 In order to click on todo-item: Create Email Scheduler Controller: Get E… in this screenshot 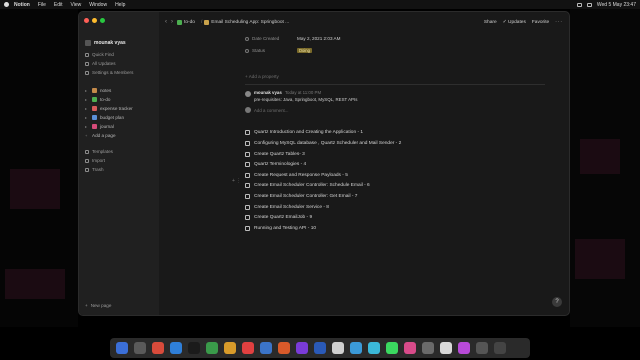, I will do `click(301, 196)`.